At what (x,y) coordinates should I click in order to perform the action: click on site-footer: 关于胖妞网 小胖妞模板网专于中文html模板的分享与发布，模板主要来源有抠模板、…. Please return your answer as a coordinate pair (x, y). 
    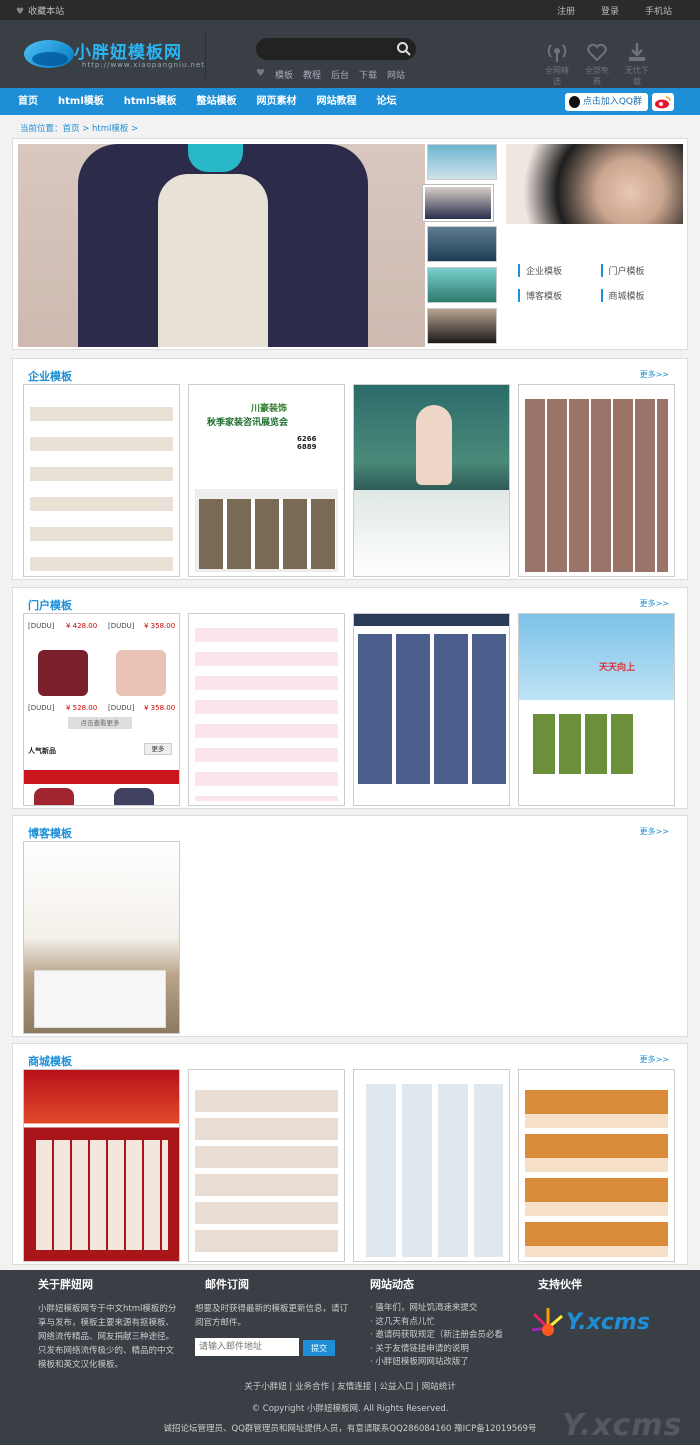
    Looking at the image, I should click on (350, 1357).